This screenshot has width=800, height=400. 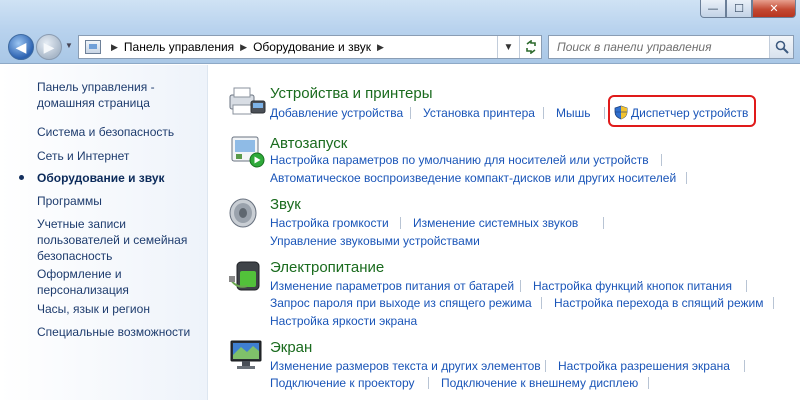 What do you see at coordinates (781, 47) in the screenshot?
I see `search-icon` at bounding box center [781, 47].